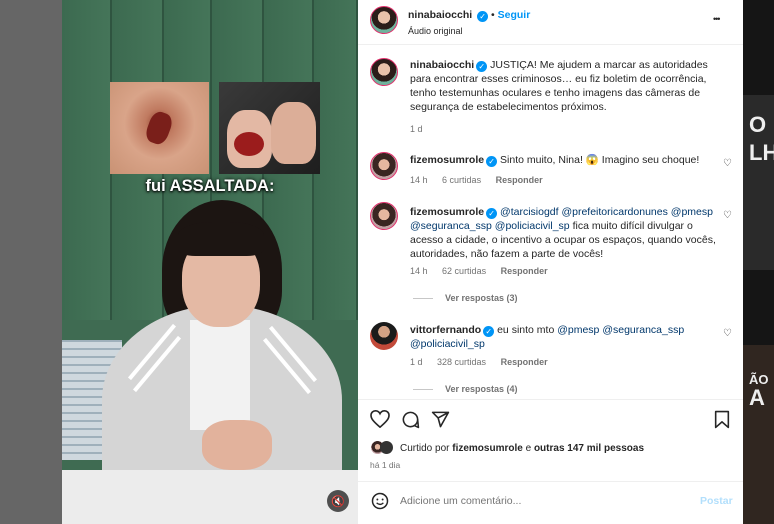 The image size is (774, 524). I want to click on shirt, so click(220, 375).